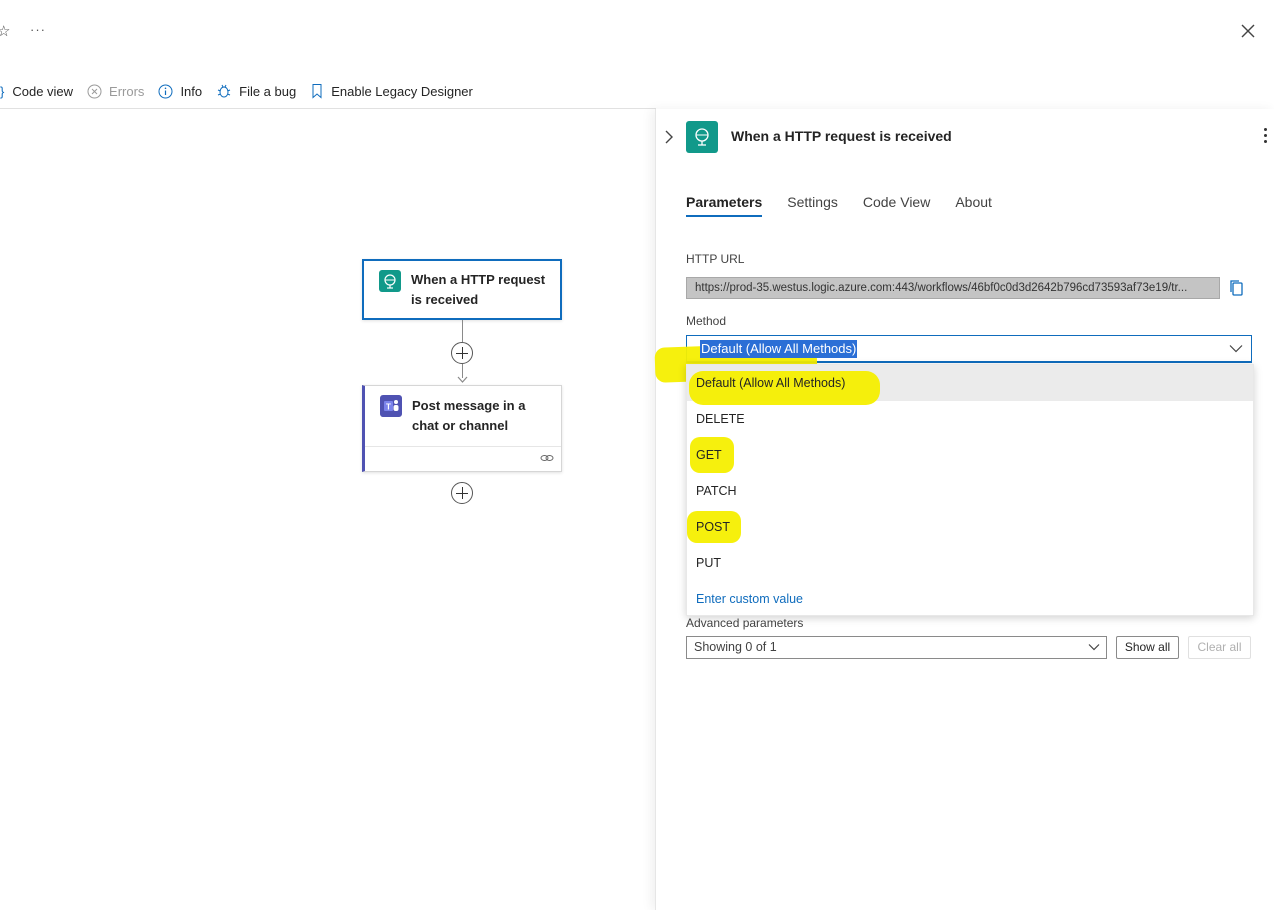  What do you see at coordinates (478, 279) in the screenshot?
I see `trigger-title-line1: When a HTTP request` at bounding box center [478, 279].